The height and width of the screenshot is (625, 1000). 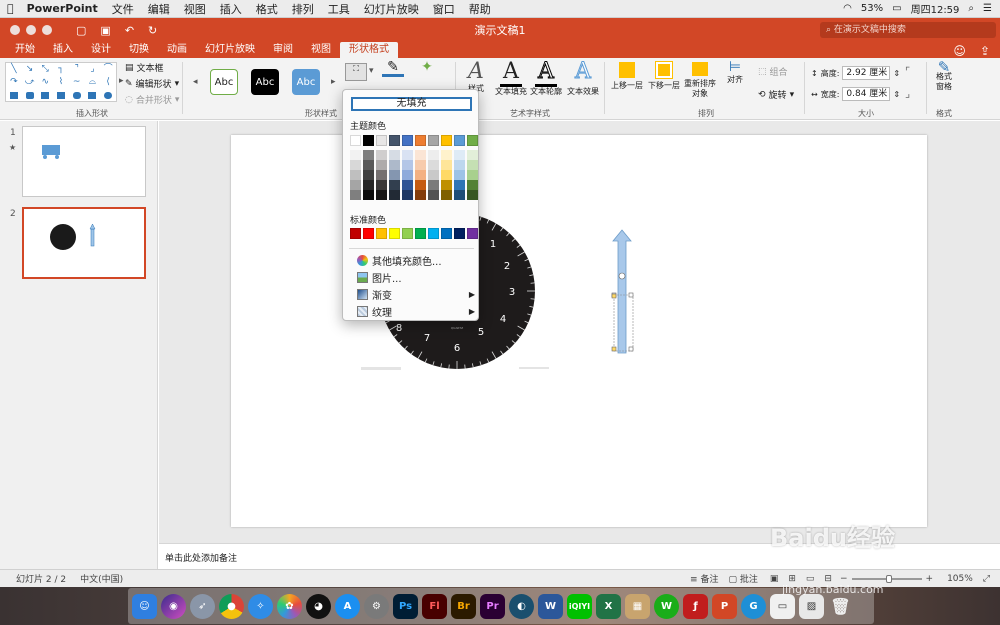 What do you see at coordinates (866, 73) in the screenshot?
I see `height-input: 2.92 厘米` at bounding box center [866, 73].